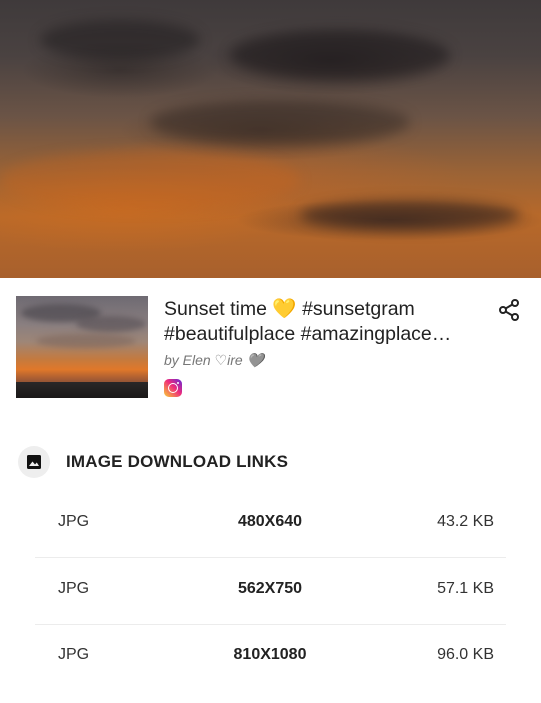  Describe the element at coordinates (509, 310) in the screenshot. I see `share-icon` at that location.